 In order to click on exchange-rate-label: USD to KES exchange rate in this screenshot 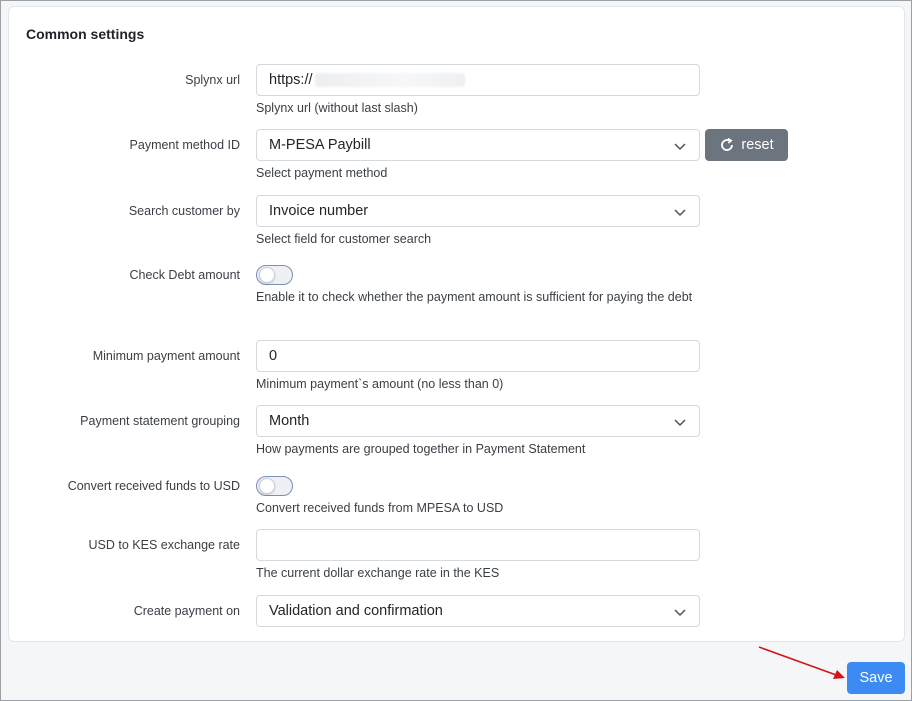, I will do `click(164, 545)`.